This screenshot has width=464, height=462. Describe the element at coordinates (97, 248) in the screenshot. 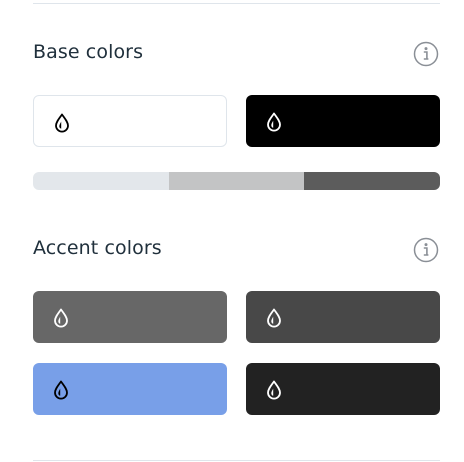

I see `accent-colors-title: Accent colors` at that location.